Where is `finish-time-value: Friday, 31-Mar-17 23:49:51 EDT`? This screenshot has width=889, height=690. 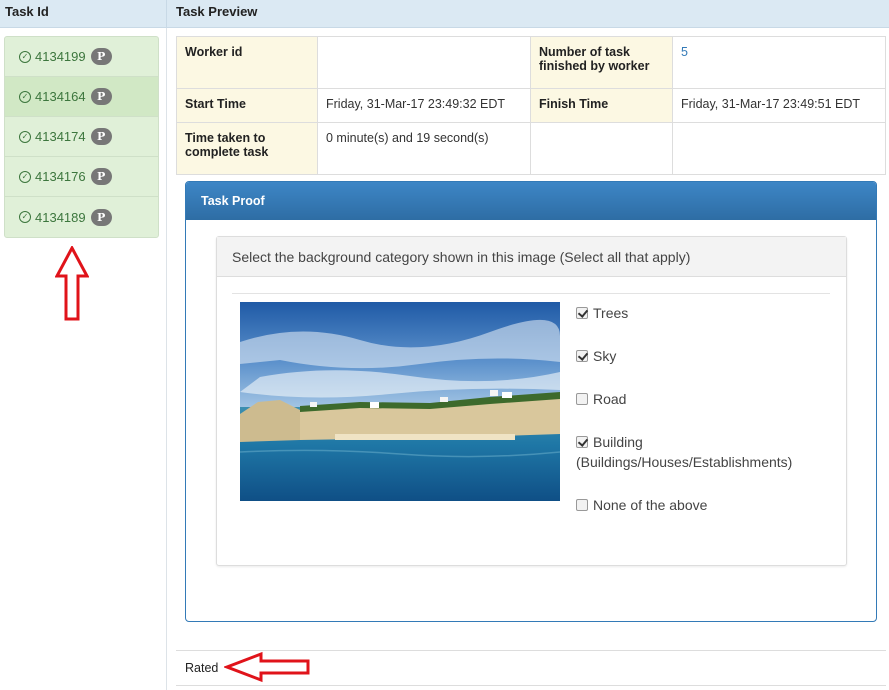
finish-time-value: Friday, 31-Mar-17 23:49:51 EDT is located at coordinates (779, 105).